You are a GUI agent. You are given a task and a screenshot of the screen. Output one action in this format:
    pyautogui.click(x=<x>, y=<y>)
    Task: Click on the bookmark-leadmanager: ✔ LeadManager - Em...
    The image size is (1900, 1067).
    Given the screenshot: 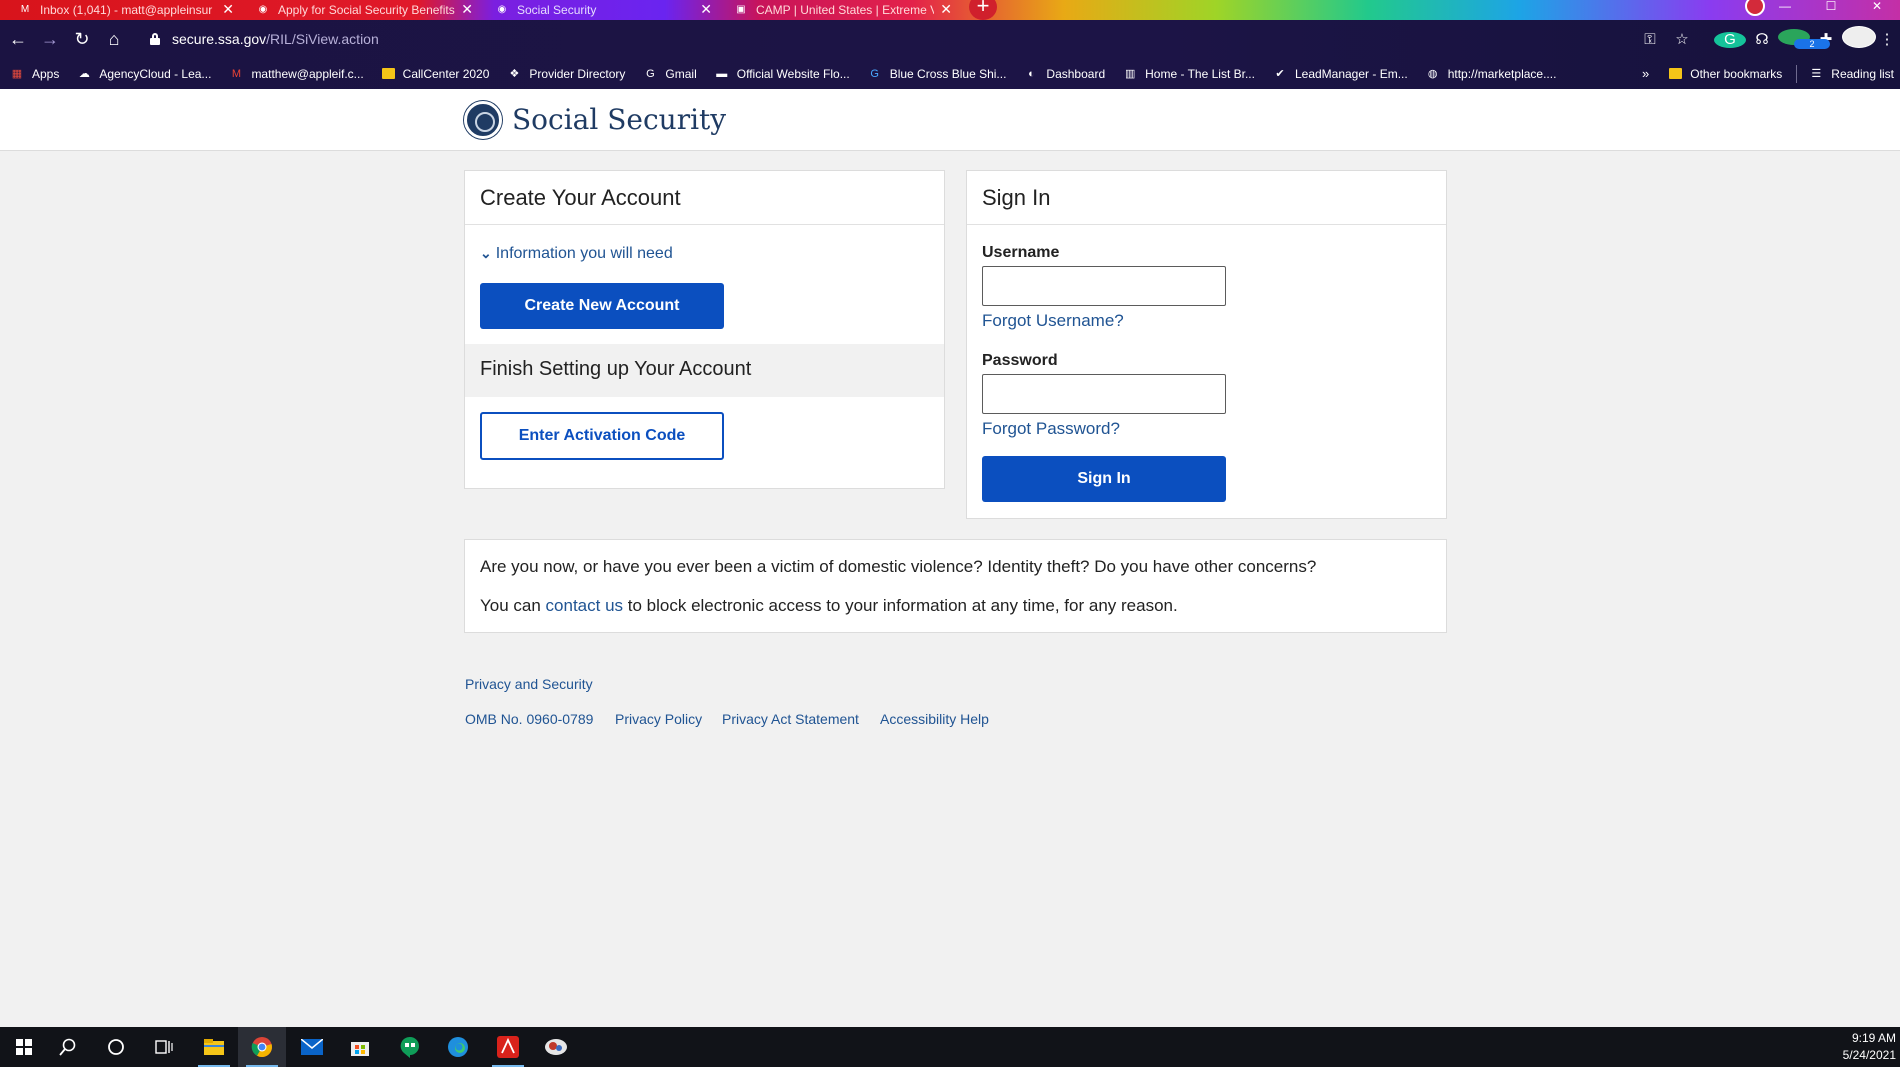 What is the action you would take?
    pyautogui.click(x=1340, y=74)
    